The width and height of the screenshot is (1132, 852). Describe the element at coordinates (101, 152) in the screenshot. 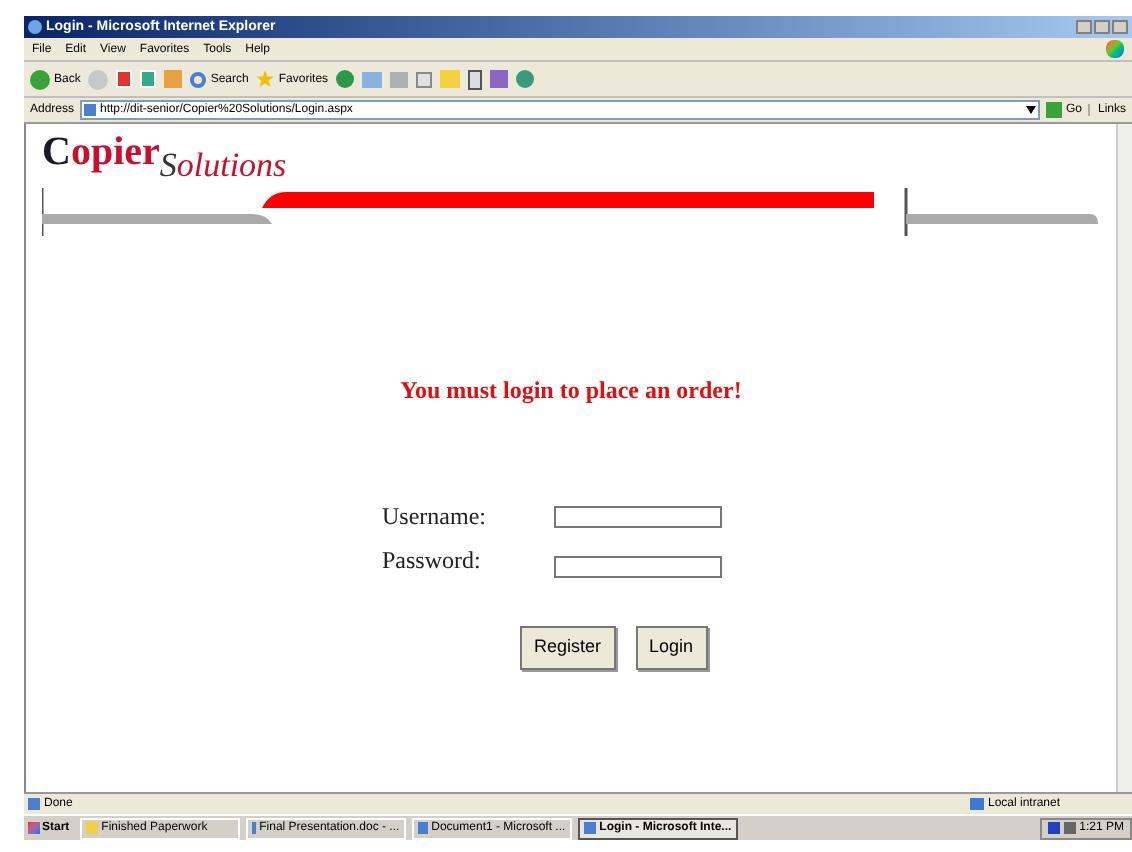

I see `logo-main: Copier` at that location.